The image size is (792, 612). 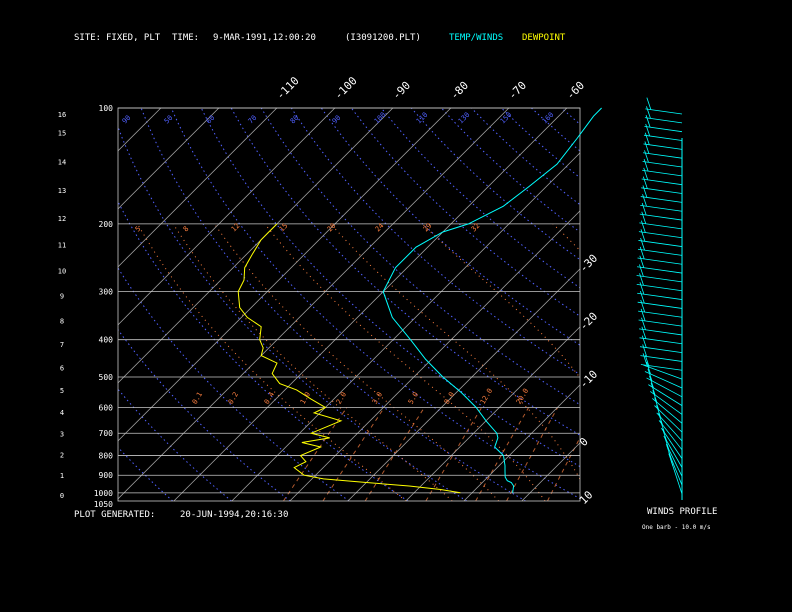 What do you see at coordinates (138, 229) in the screenshot?
I see `moist-adiabat-label: 5` at bounding box center [138, 229].